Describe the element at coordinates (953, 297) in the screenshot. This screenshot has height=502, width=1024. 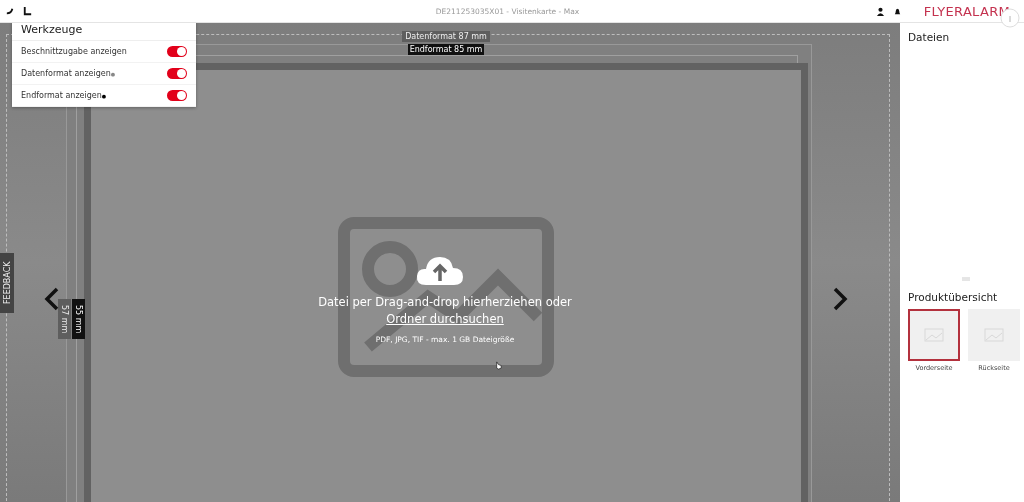
I see `overview-heading: Produktübersicht` at that location.